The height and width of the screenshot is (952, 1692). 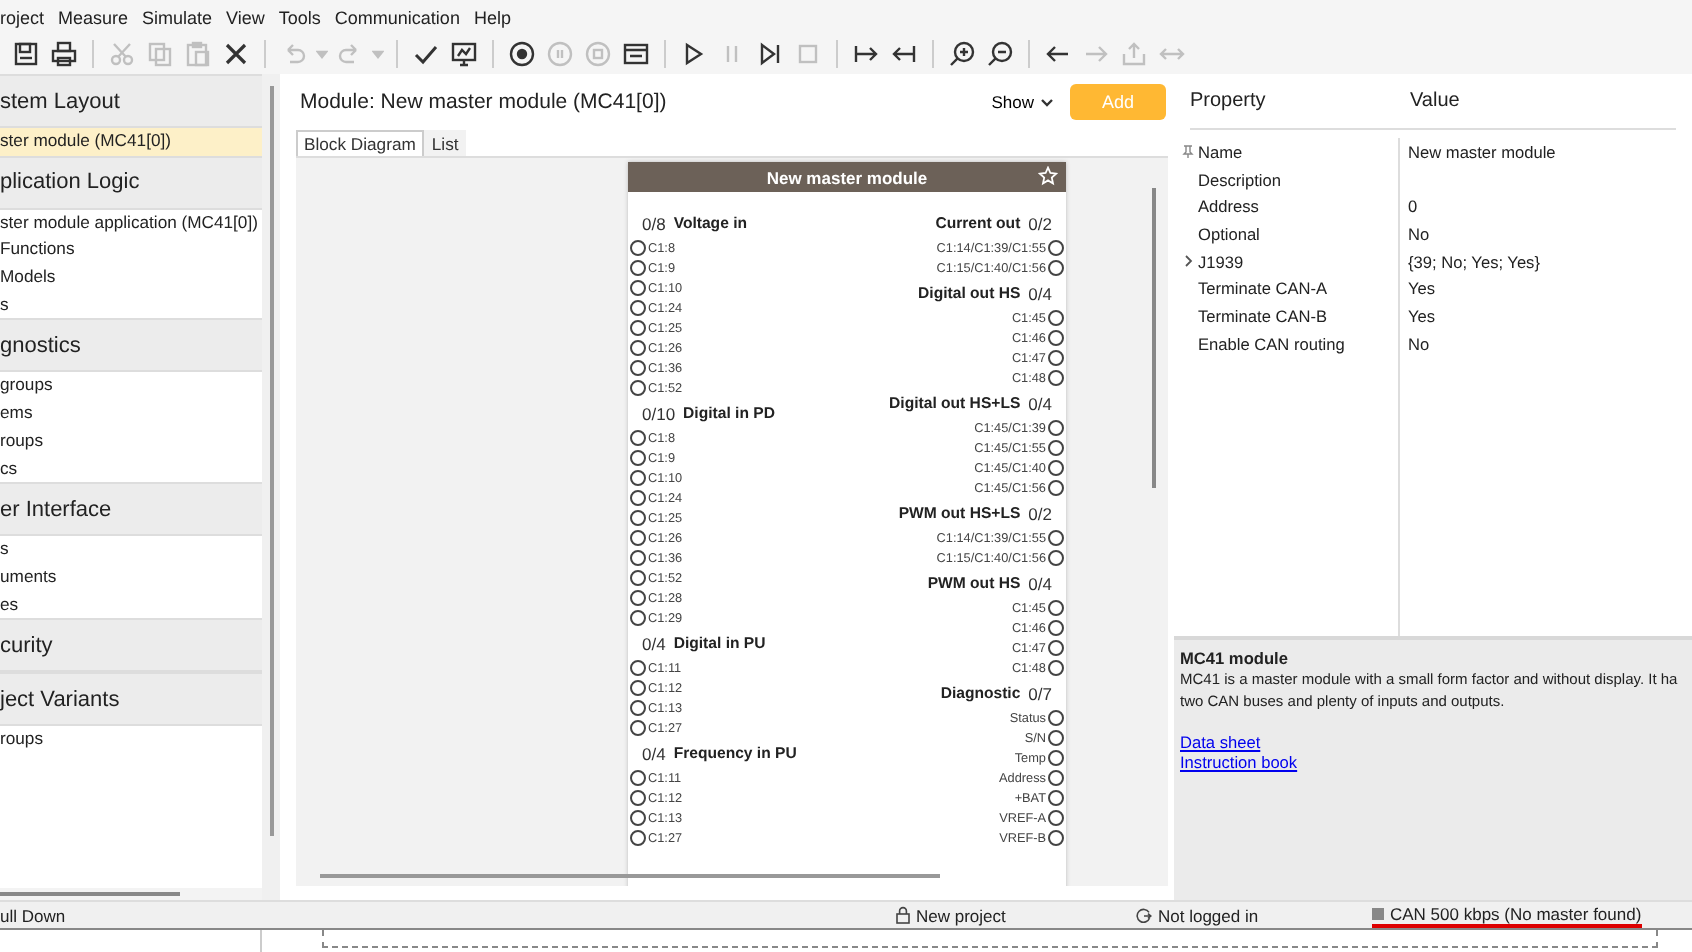 I want to click on tree-item: cs, so click(x=131, y=469).